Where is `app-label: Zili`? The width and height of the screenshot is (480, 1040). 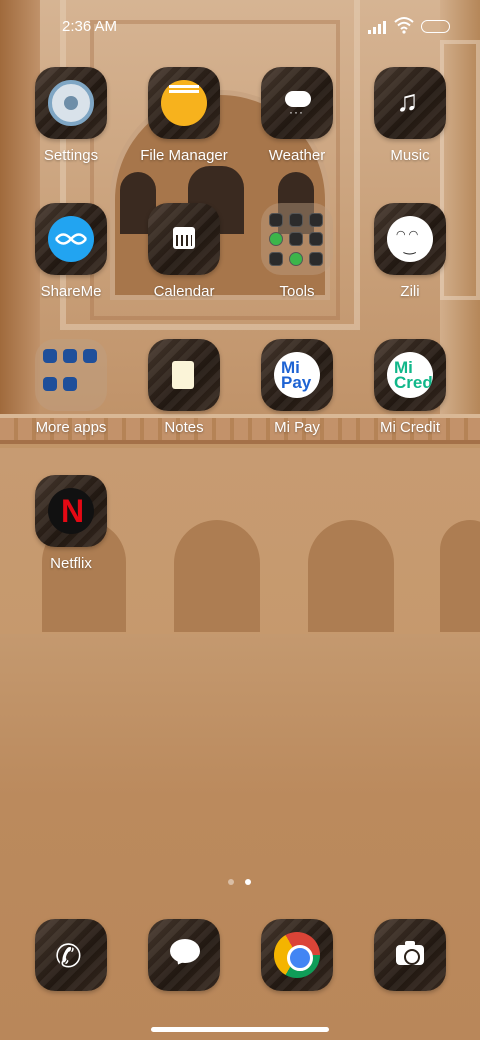
app-label: Zili is located at coordinates (410, 291).